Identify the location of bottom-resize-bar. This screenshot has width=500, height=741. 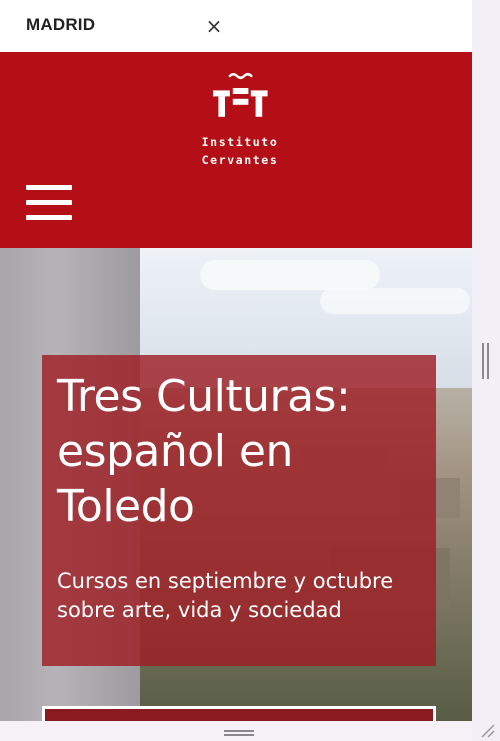
(236, 731).